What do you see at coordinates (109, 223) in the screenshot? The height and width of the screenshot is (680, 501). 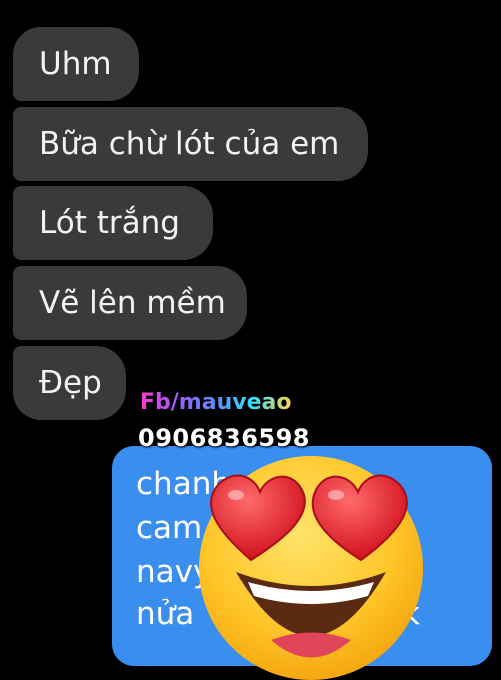 I see `message-text: Lót trắng` at bounding box center [109, 223].